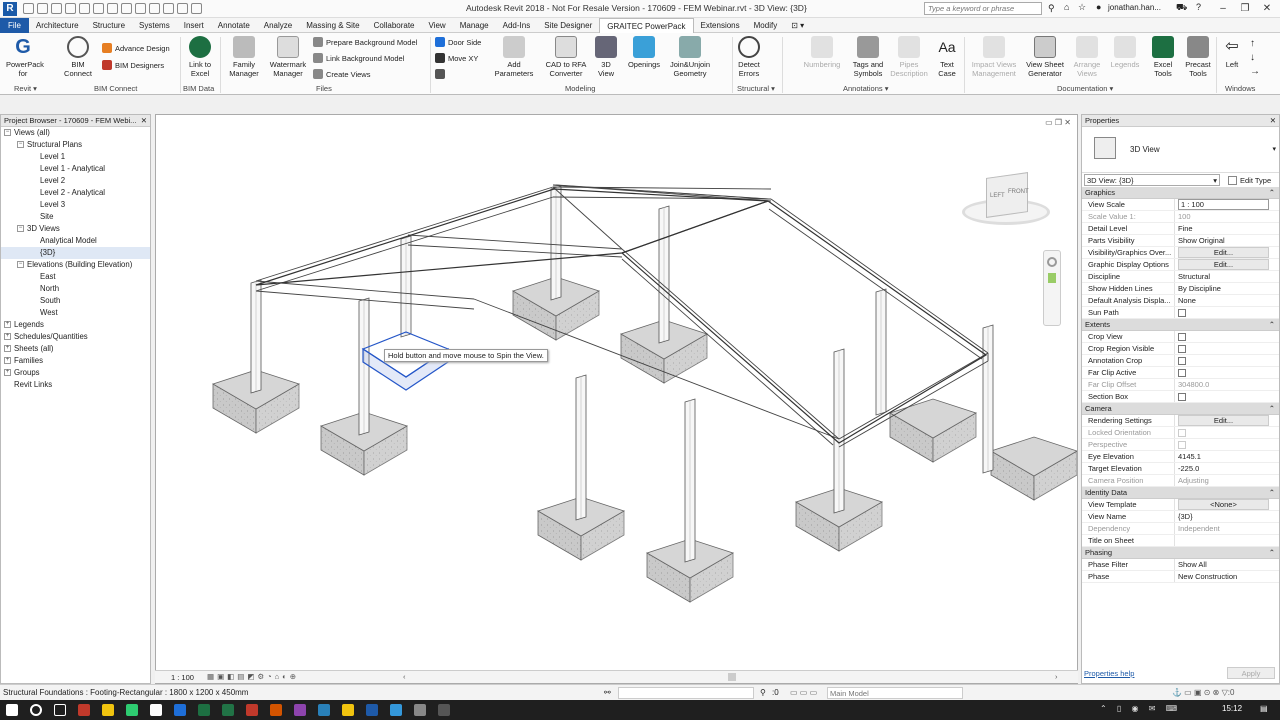  What do you see at coordinates (1180, 493) in the screenshot?
I see `property-group-header: Identity Data ⌃` at bounding box center [1180, 493].